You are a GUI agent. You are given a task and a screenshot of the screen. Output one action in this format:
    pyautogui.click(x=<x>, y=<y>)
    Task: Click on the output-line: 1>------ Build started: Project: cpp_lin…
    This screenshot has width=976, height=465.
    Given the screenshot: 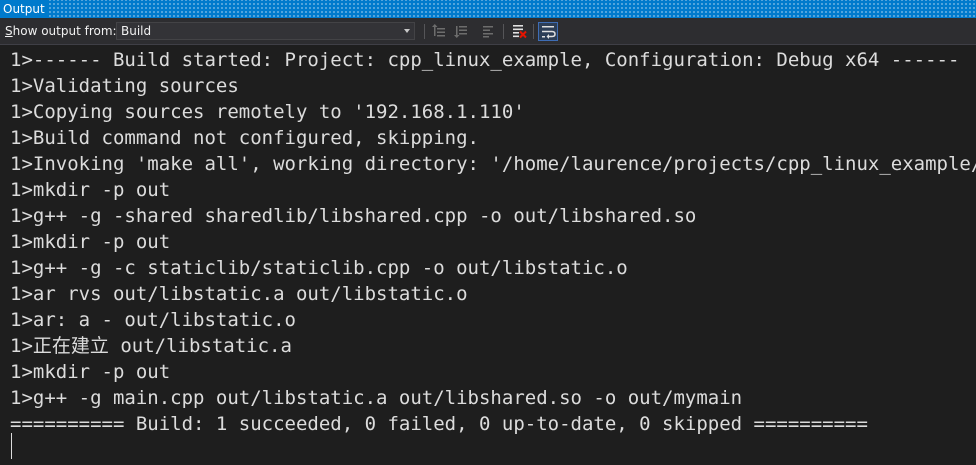 What is the action you would take?
    pyautogui.click(x=485, y=60)
    